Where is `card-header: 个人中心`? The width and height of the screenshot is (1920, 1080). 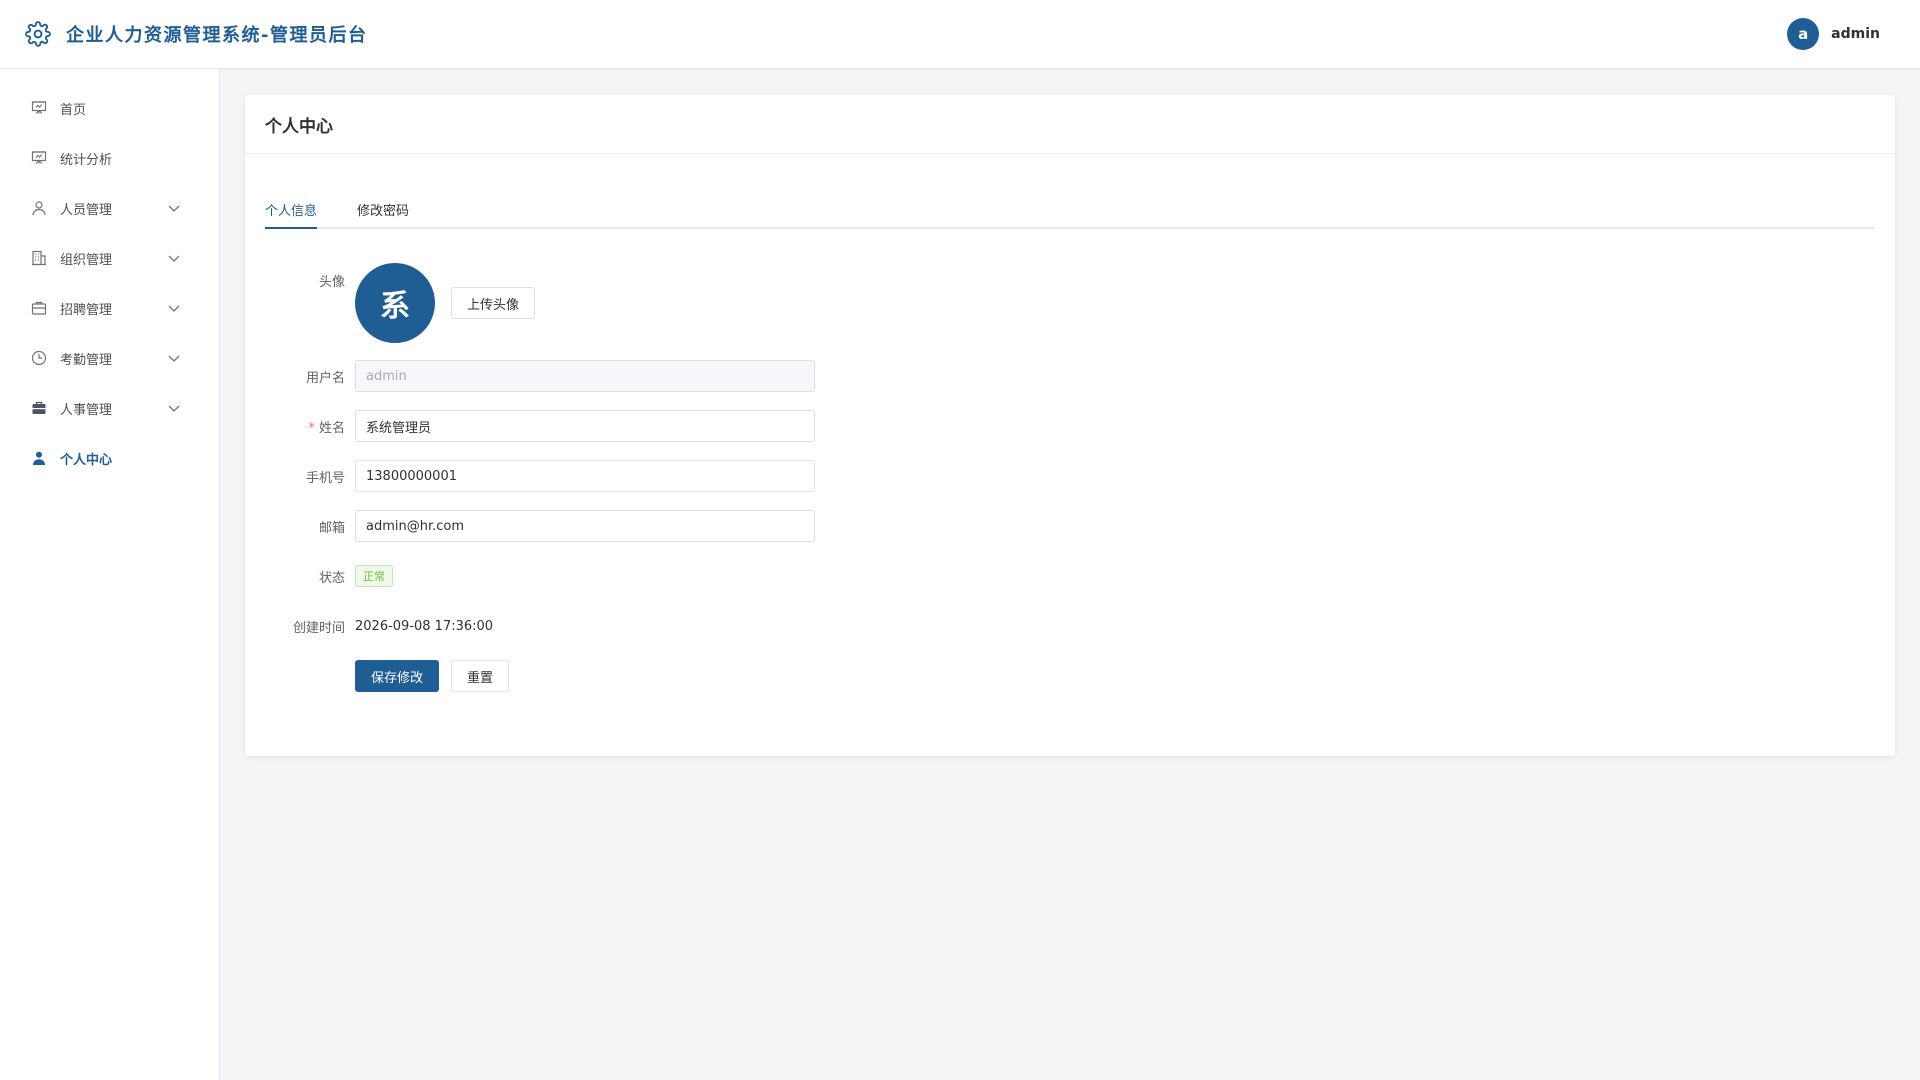 card-header: 个人中心 is located at coordinates (1070, 124).